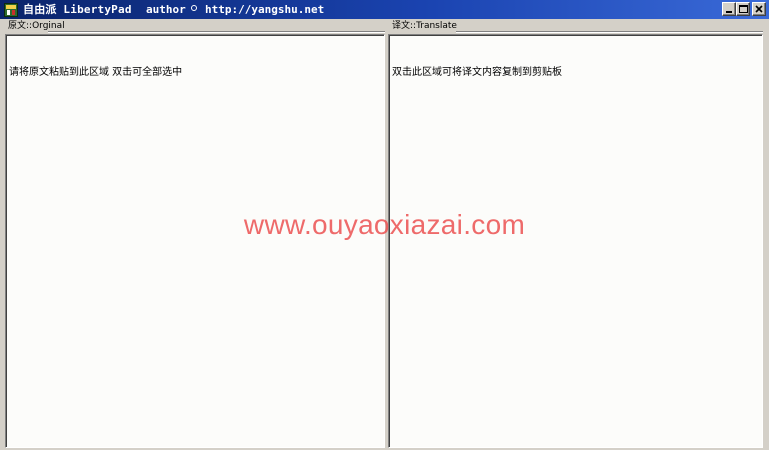  What do you see at coordinates (166, 9) in the screenshot?
I see `author-label: author` at bounding box center [166, 9].